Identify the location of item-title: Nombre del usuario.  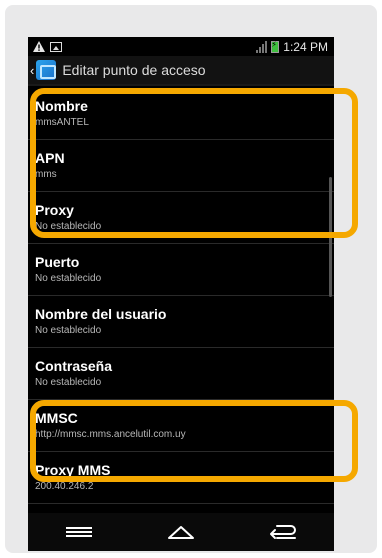
(101, 314).